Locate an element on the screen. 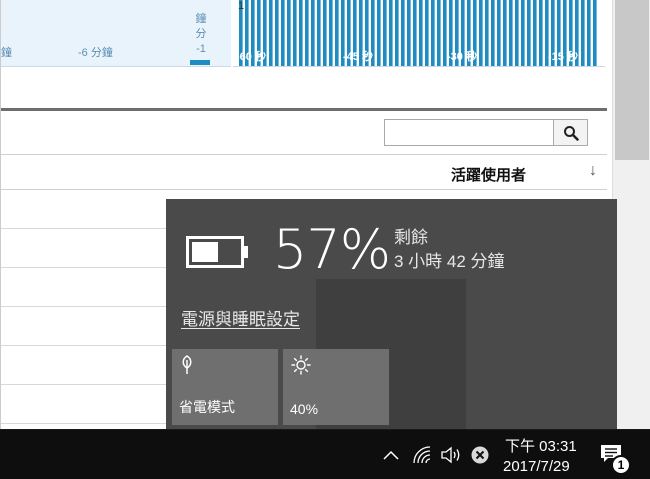 The height and width of the screenshot is (479, 650). table-toolbar is located at coordinates (304, 133).